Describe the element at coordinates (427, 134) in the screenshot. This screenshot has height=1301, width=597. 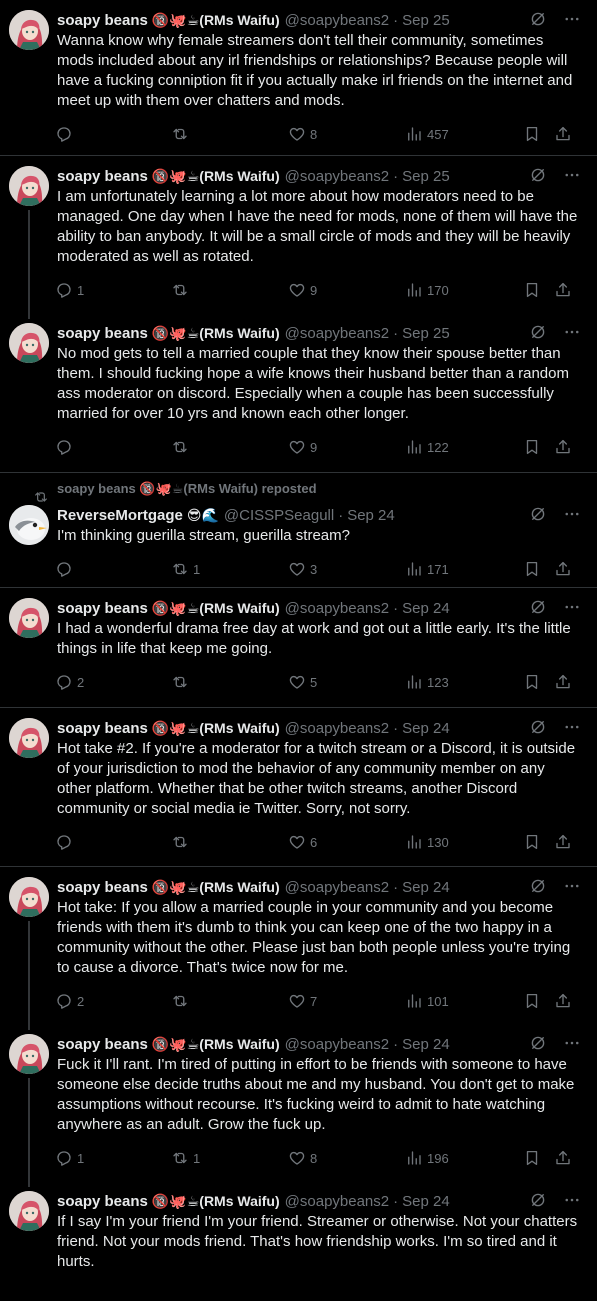
I see `views-button: 457` at that location.